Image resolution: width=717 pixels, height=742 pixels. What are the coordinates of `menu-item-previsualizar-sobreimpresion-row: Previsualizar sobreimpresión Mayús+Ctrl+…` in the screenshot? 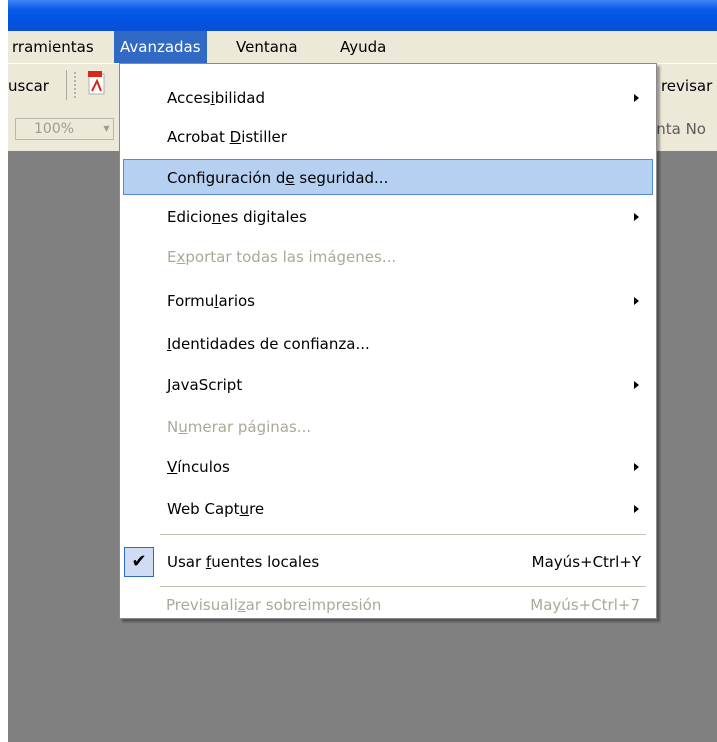 It's located at (387, 605).